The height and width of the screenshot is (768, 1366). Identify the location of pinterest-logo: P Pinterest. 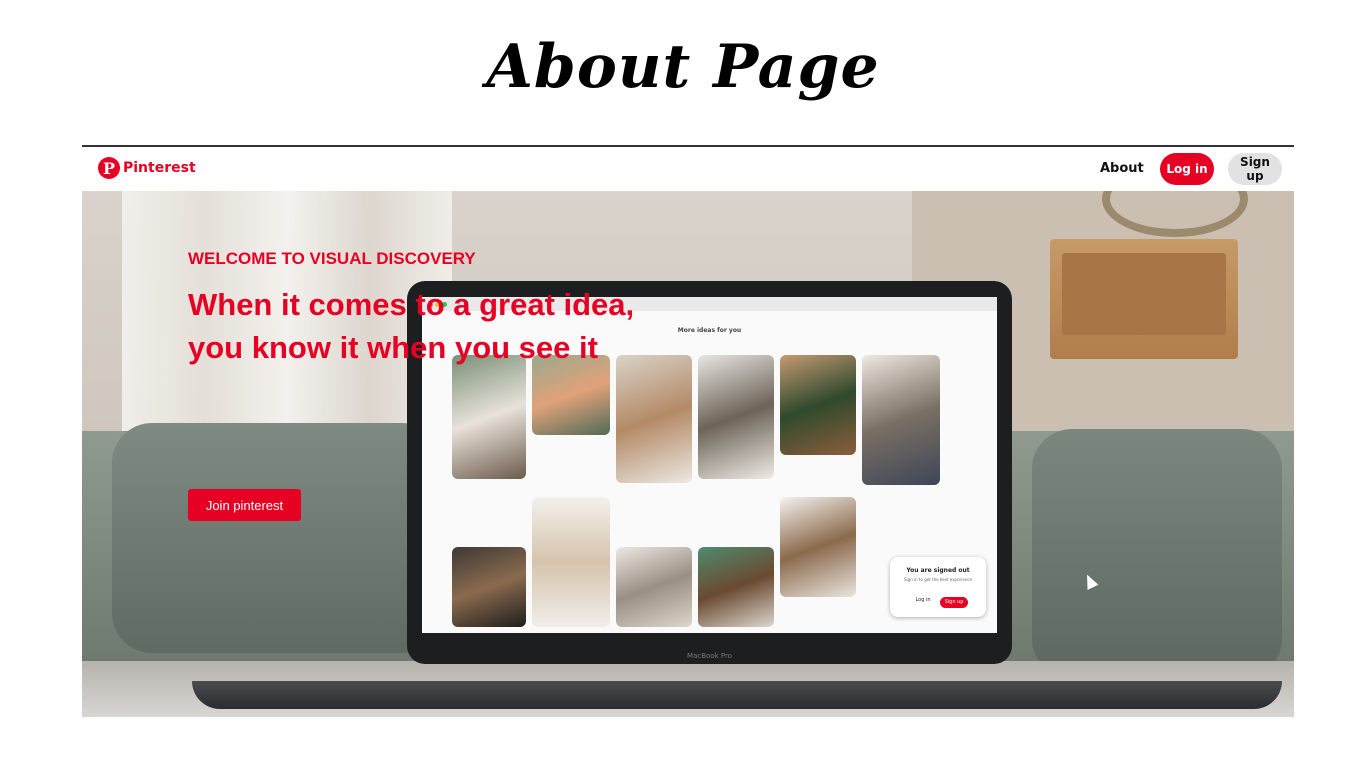
(147, 168).